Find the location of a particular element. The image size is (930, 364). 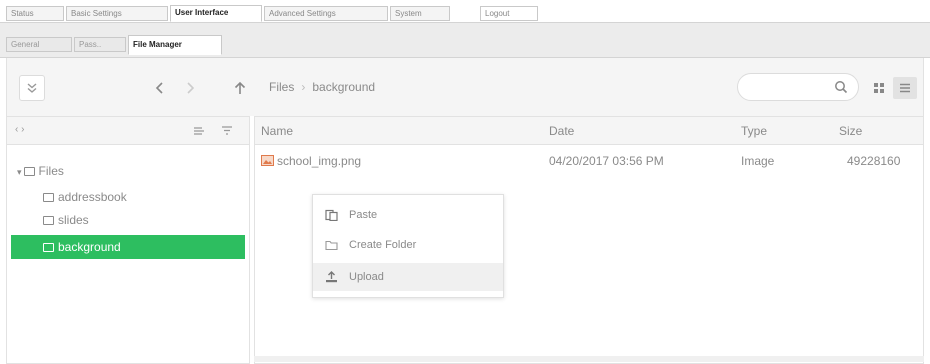

chevron-right-icon is located at coordinates (191, 88).